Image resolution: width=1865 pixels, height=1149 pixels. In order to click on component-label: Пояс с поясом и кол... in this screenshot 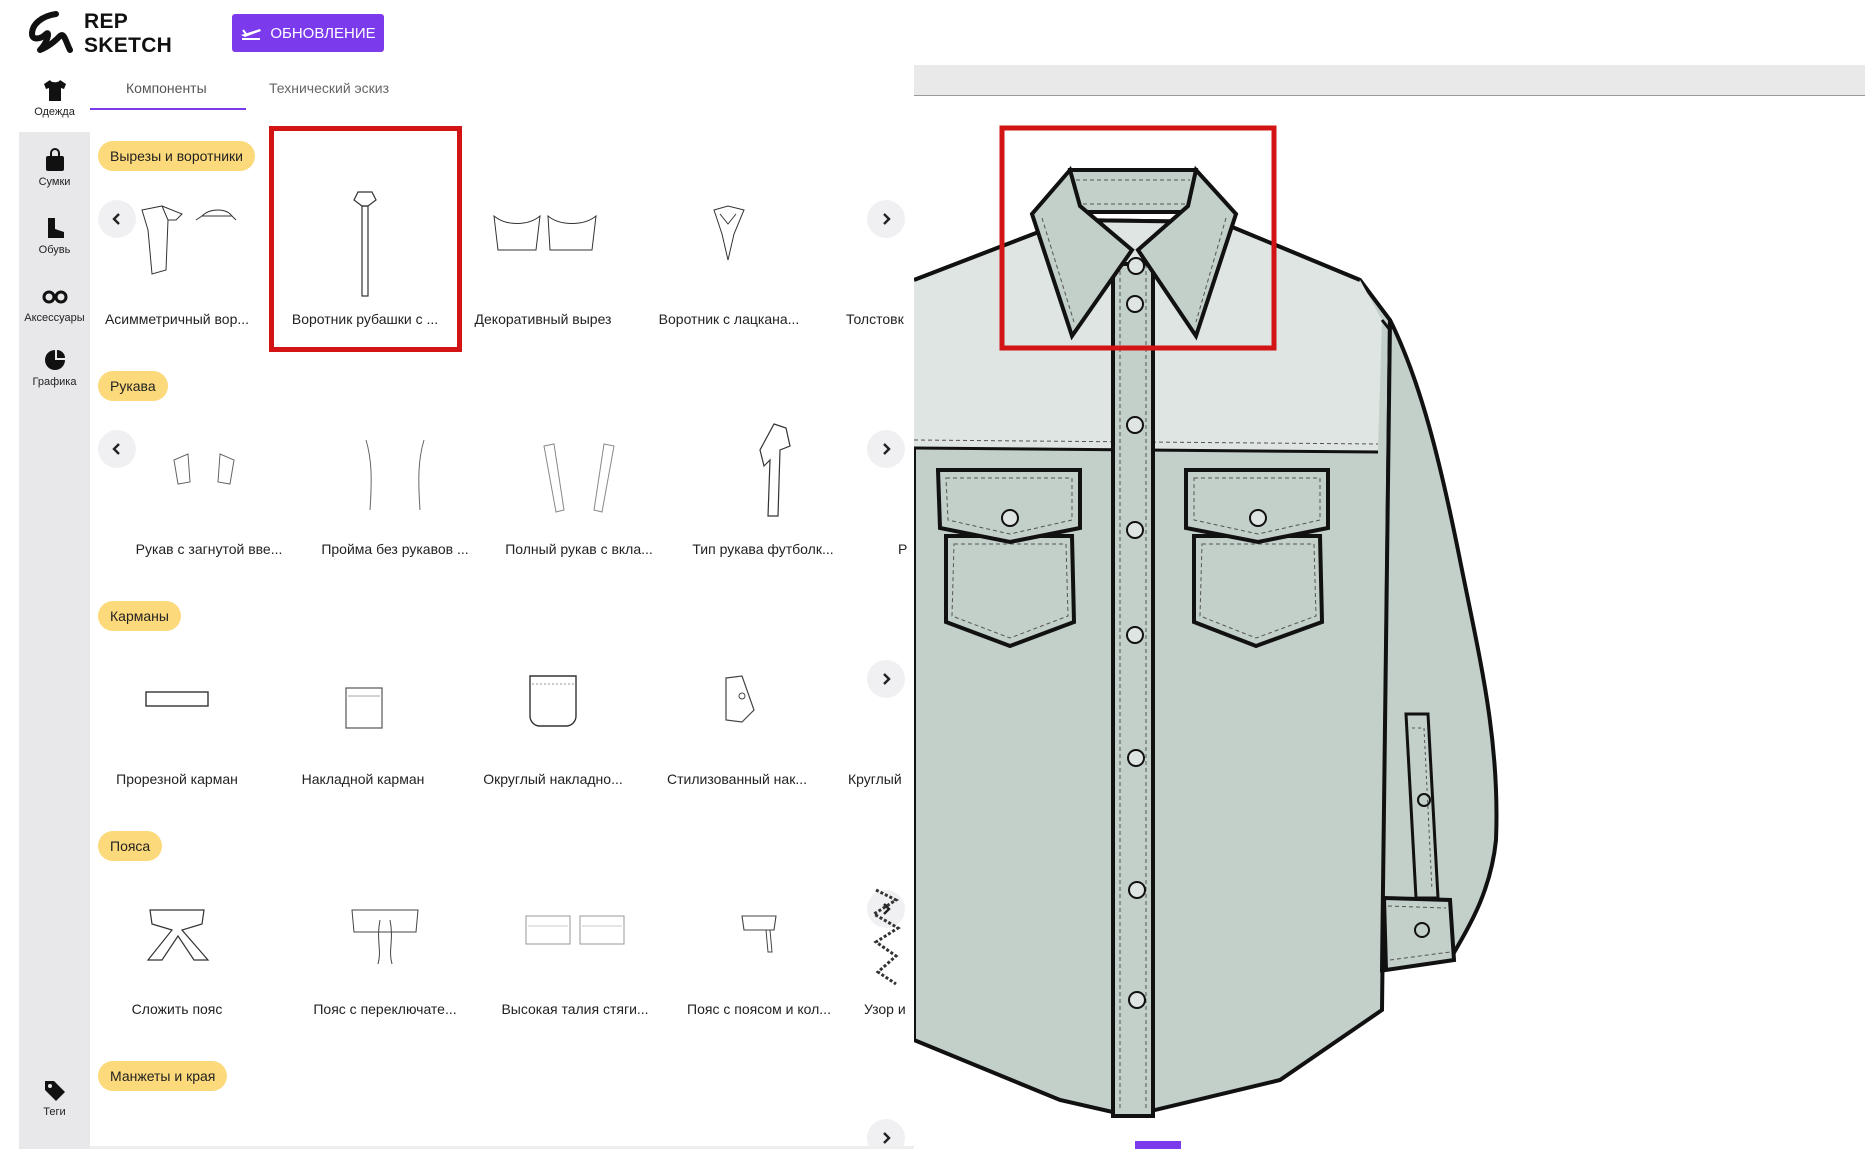, I will do `click(759, 1009)`.